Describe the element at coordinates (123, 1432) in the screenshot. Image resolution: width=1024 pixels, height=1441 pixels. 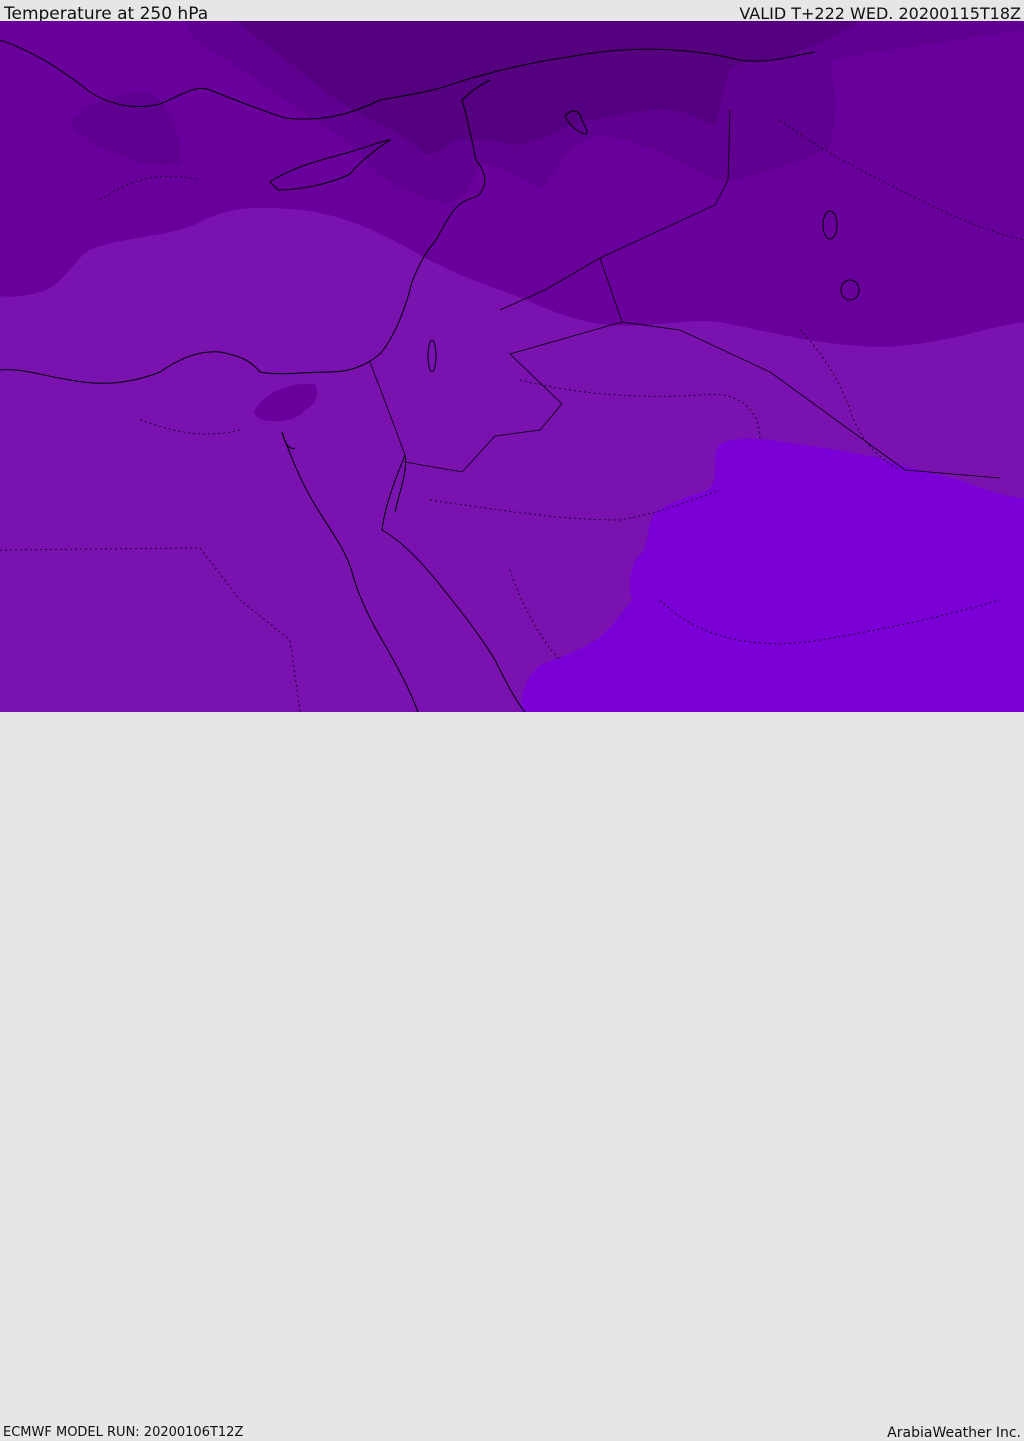
I see `model-run: ECMWF MODEL RUN: 20200106T12Z` at that location.